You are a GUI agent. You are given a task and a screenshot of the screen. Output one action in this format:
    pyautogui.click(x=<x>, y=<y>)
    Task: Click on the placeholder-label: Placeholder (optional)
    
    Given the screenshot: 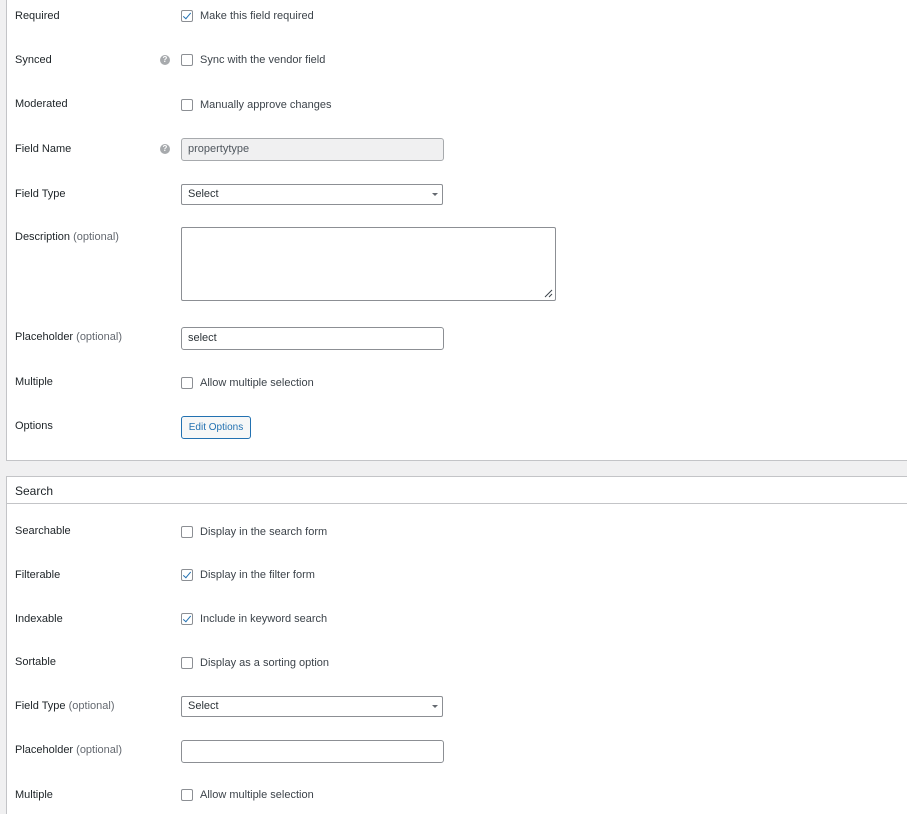 What is the action you would take?
    pyautogui.click(x=68, y=337)
    